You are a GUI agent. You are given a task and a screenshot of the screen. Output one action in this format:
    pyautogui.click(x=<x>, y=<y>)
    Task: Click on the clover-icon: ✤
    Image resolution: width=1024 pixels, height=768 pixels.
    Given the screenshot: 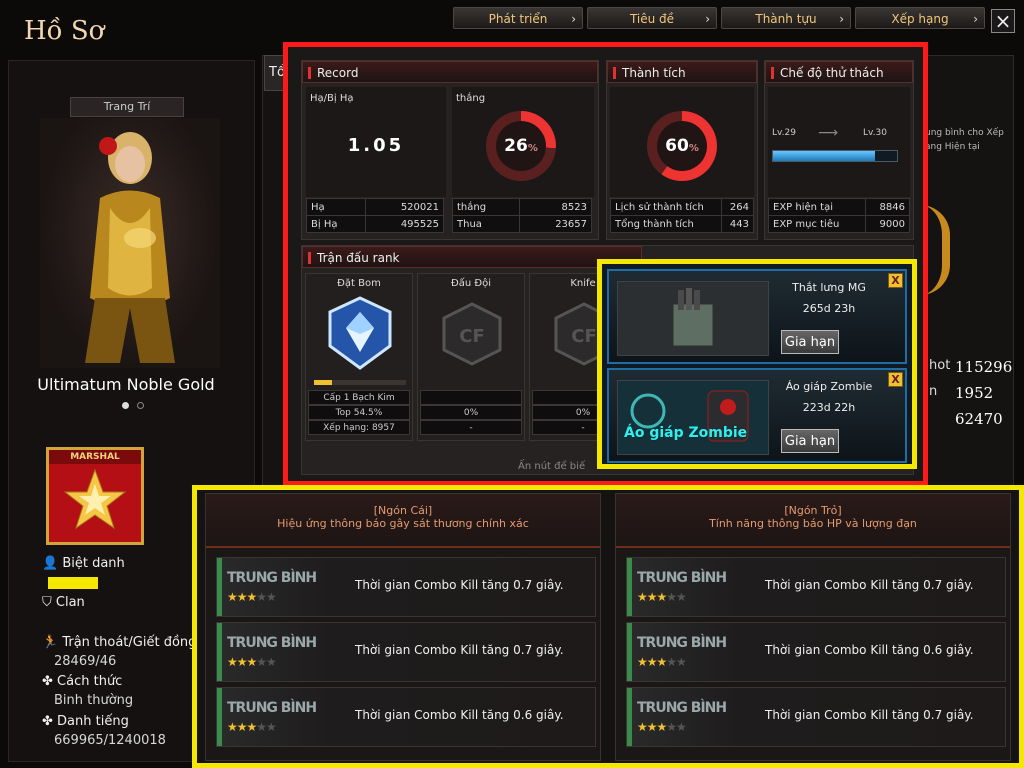 What is the action you would take?
    pyautogui.click(x=47, y=721)
    